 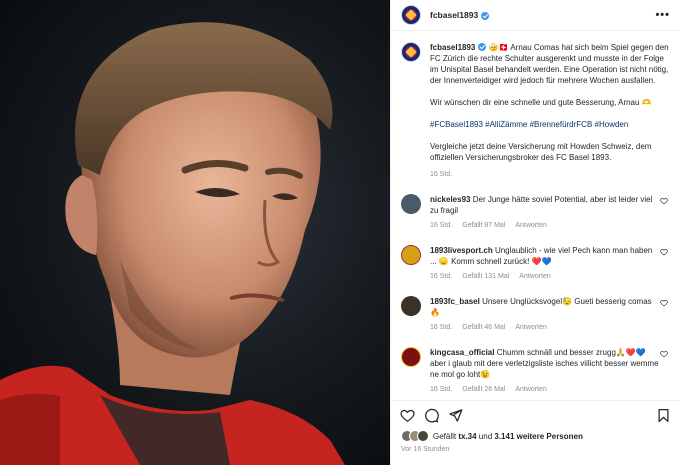 What do you see at coordinates (662, 15) in the screenshot?
I see `more-icon: •••` at bounding box center [662, 15].